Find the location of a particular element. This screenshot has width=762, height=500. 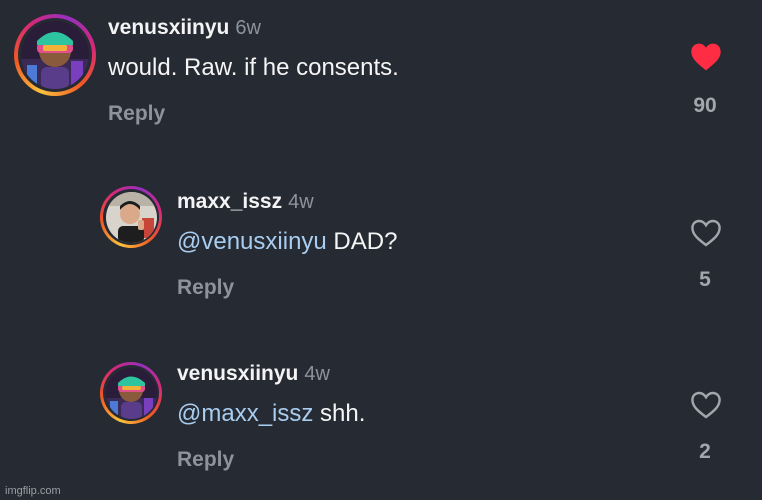

comment-age: 6w is located at coordinates (248, 28).